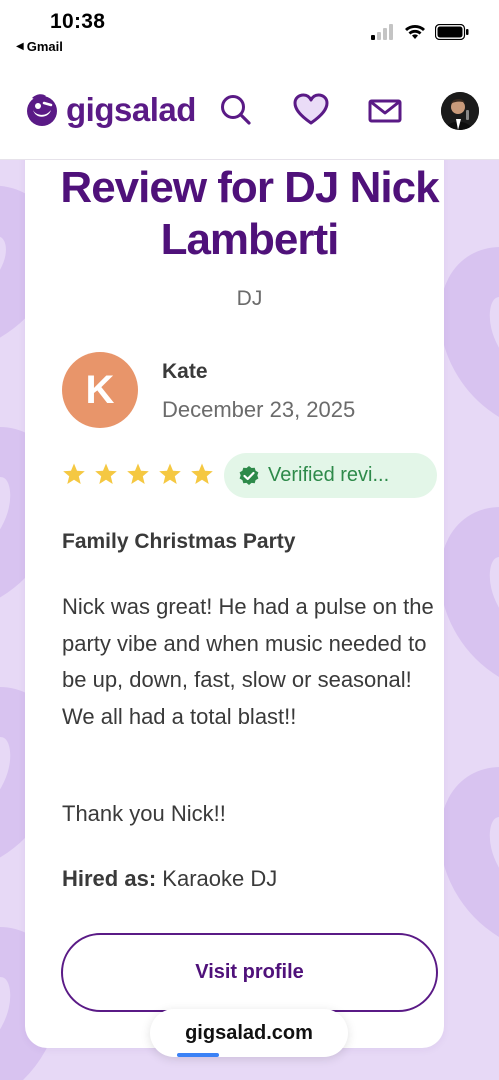  What do you see at coordinates (44, 46) in the screenshot?
I see `back-app-label: Gmail` at bounding box center [44, 46].